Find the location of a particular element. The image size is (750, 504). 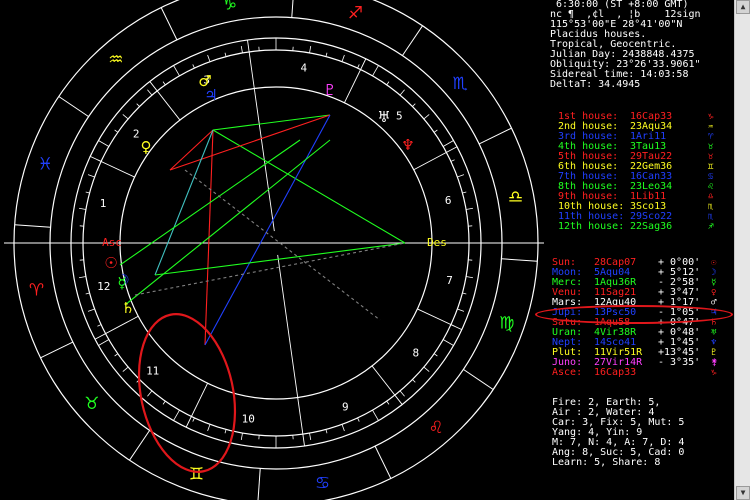

planet-glyph-icon: ♇ is located at coordinates (329, 90).